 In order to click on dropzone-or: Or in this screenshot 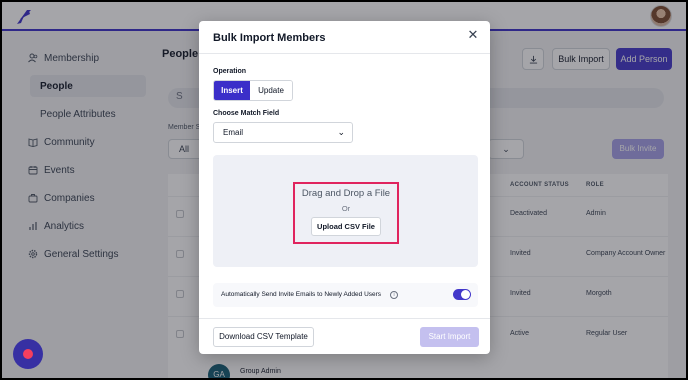, I will do `click(346, 208)`.